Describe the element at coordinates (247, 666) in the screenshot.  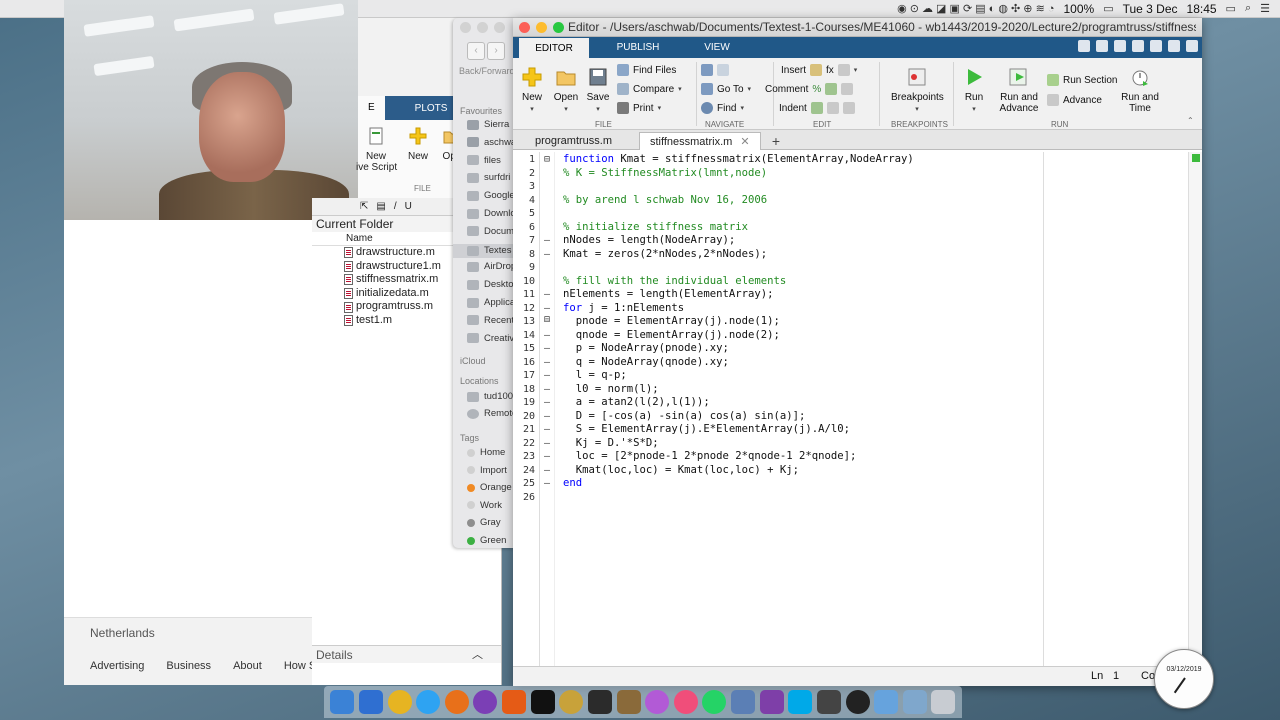
I see `footer-link-about: About` at that location.